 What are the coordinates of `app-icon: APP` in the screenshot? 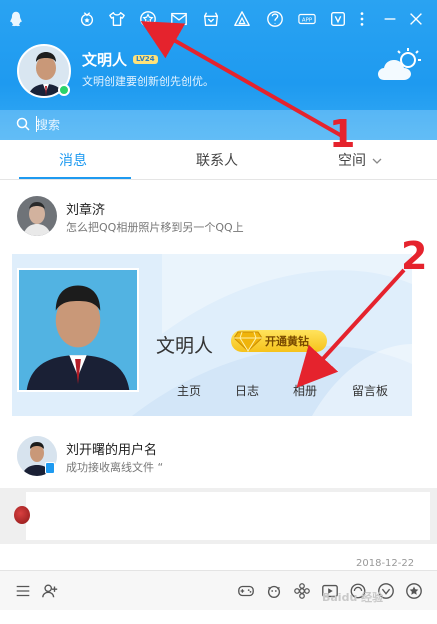 It's located at (307, 19).